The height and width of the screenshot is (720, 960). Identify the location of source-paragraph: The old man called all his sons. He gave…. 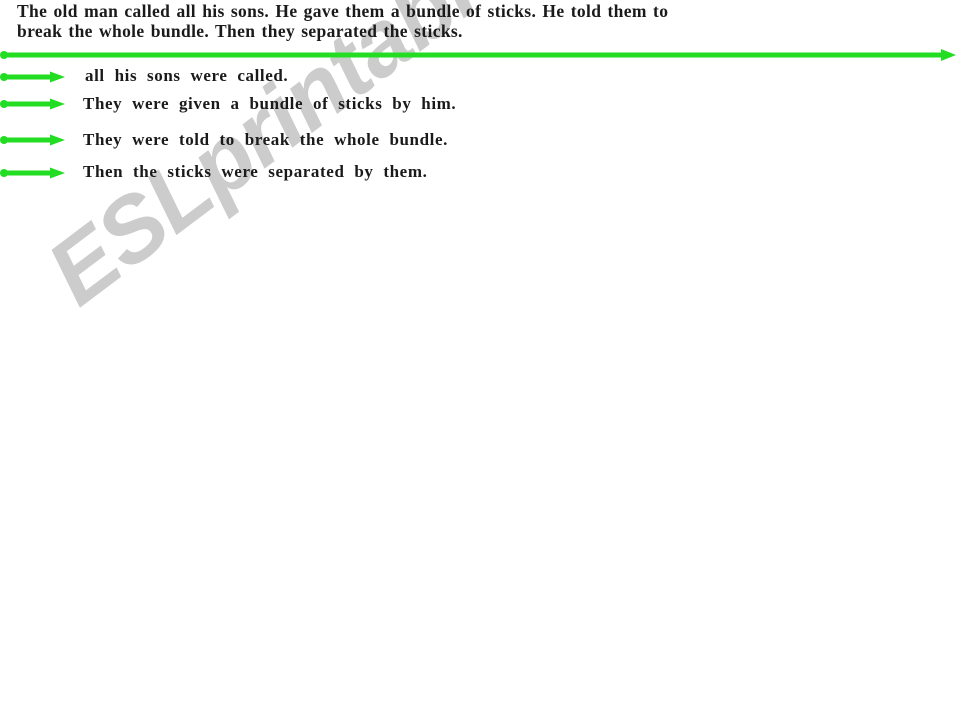
(343, 21).